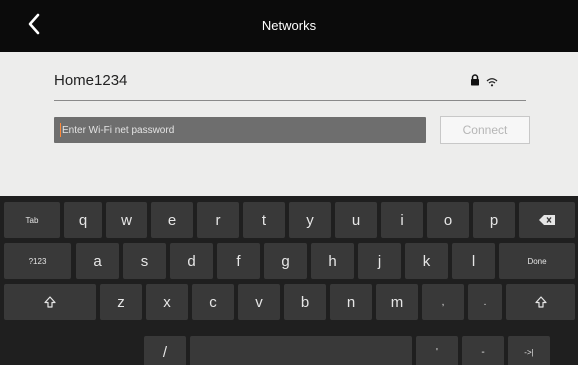  Describe the element at coordinates (290, 100) in the screenshot. I see `ssid-divider` at that location.